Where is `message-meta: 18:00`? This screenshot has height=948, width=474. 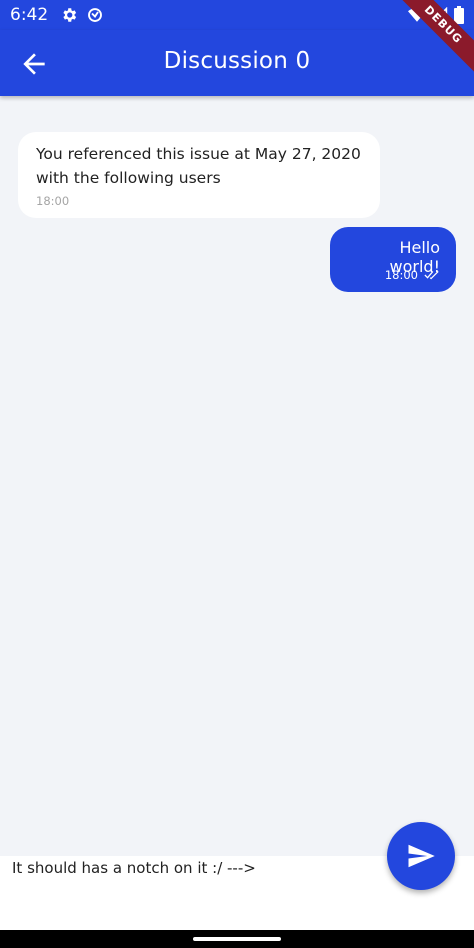 message-meta: 18:00 is located at coordinates (412, 275).